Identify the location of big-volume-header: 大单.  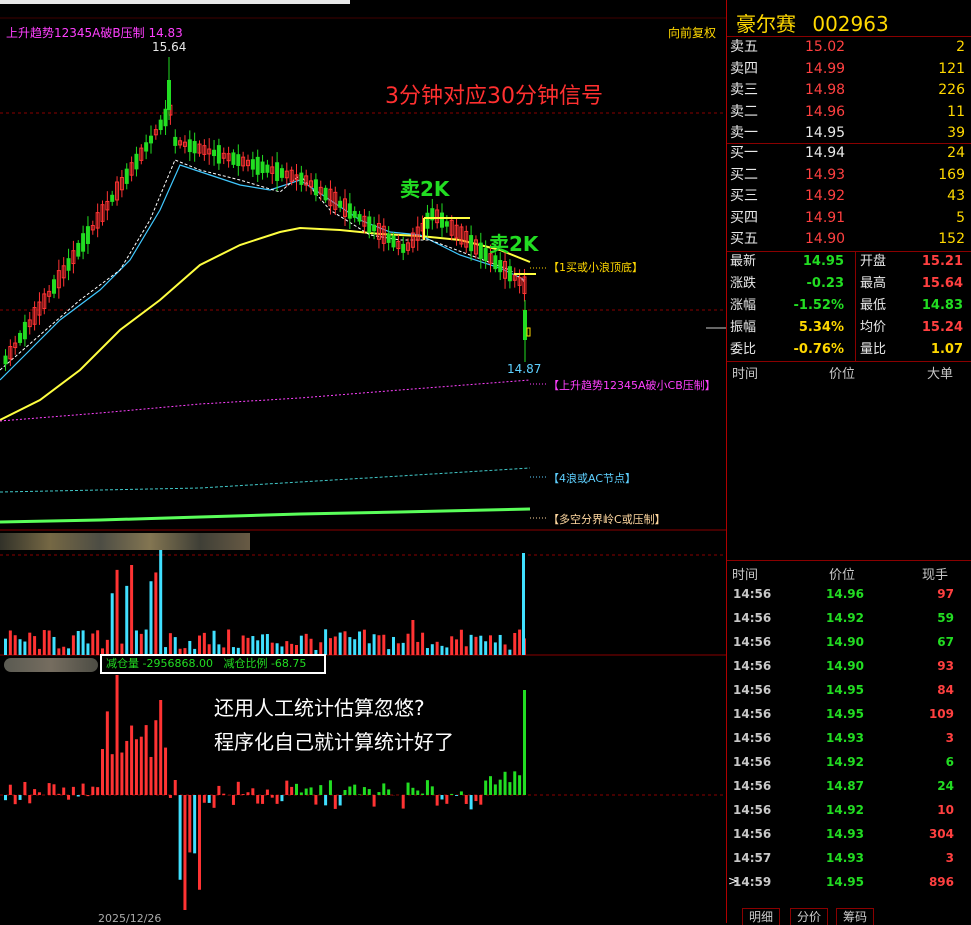
(940, 372).